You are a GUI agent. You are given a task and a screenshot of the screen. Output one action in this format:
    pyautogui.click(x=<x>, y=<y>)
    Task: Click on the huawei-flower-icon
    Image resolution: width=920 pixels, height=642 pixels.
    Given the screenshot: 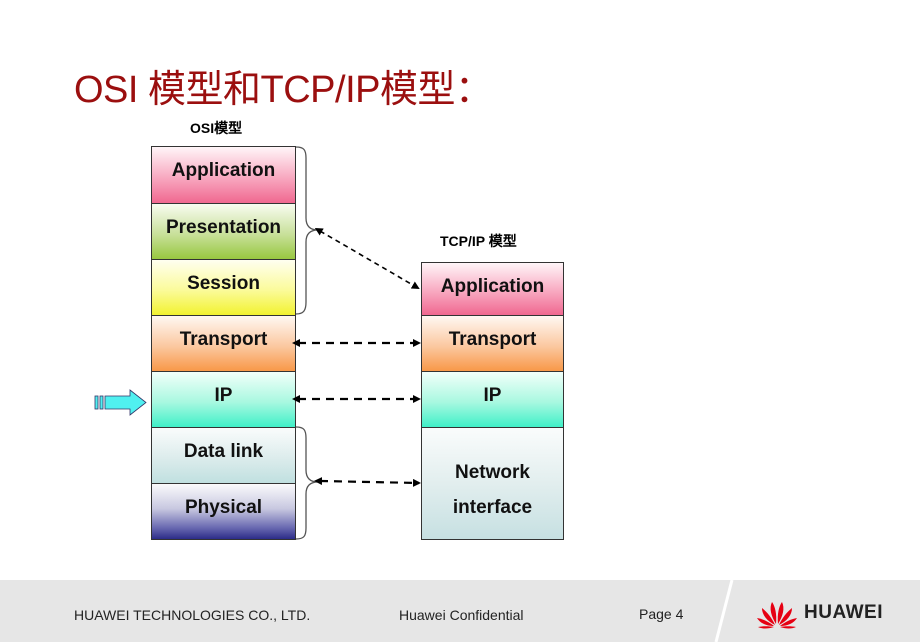 What is the action you would take?
    pyautogui.click(x=777, y=615)
    